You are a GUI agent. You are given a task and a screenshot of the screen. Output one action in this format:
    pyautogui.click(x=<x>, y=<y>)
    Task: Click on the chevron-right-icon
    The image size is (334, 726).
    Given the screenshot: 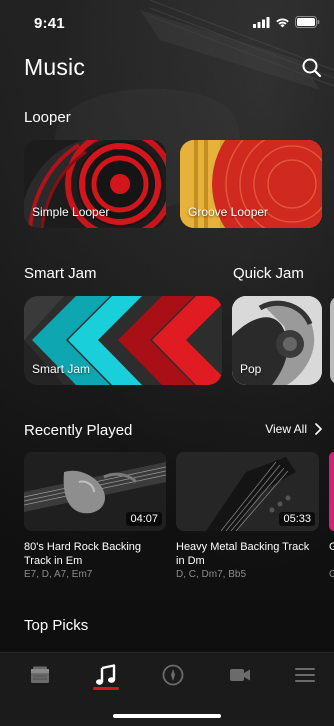 What is the action you would take?
    pyautogui.click(x=318, y=429)
    